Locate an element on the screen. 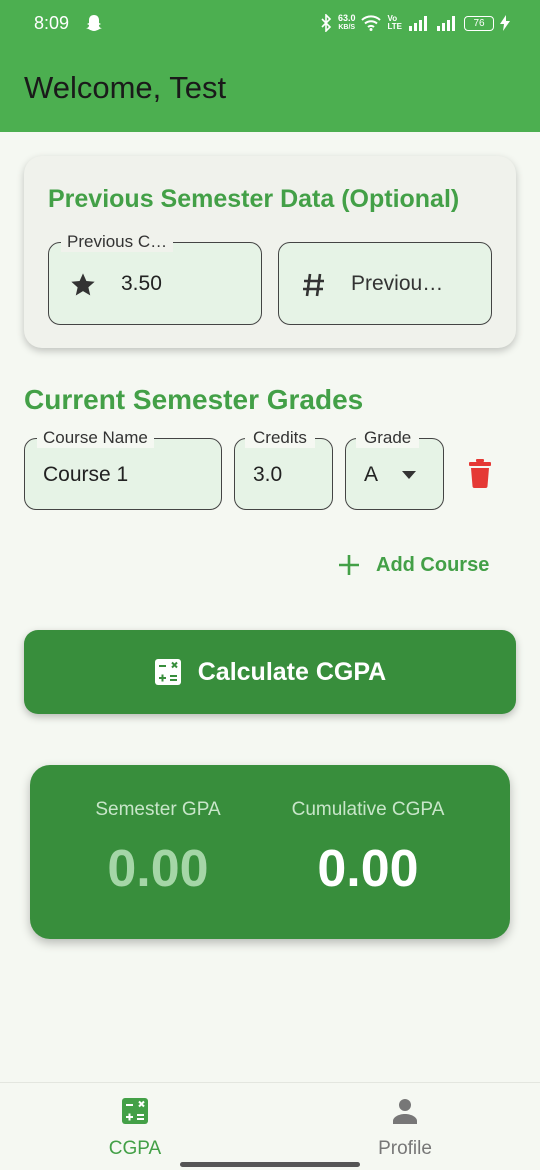 The height and width of the screenshot is (1170, 540). bottom-navigation: CGPA Profile is located at coordinates (270, 1126).